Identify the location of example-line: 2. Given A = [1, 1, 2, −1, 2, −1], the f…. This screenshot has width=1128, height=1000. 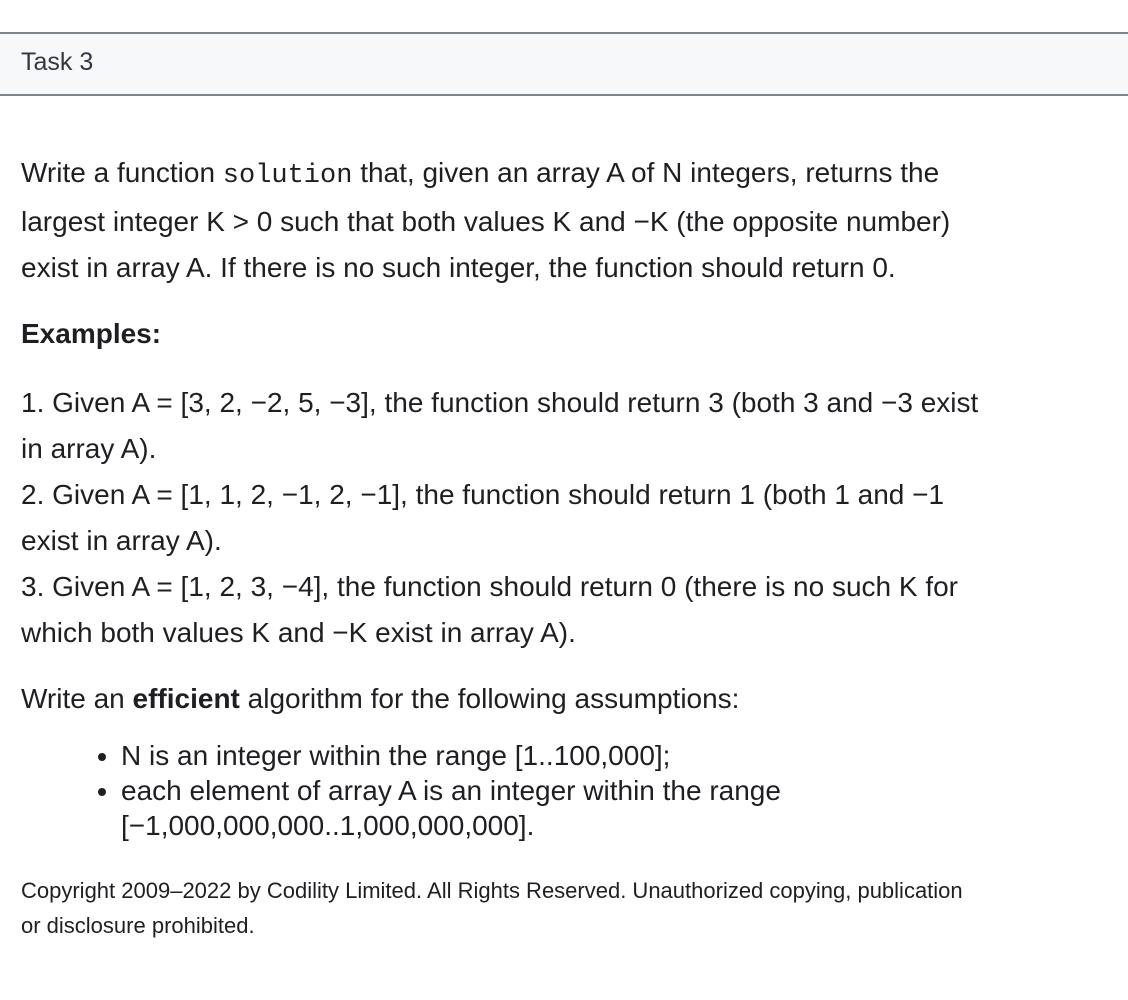
(483, 494).